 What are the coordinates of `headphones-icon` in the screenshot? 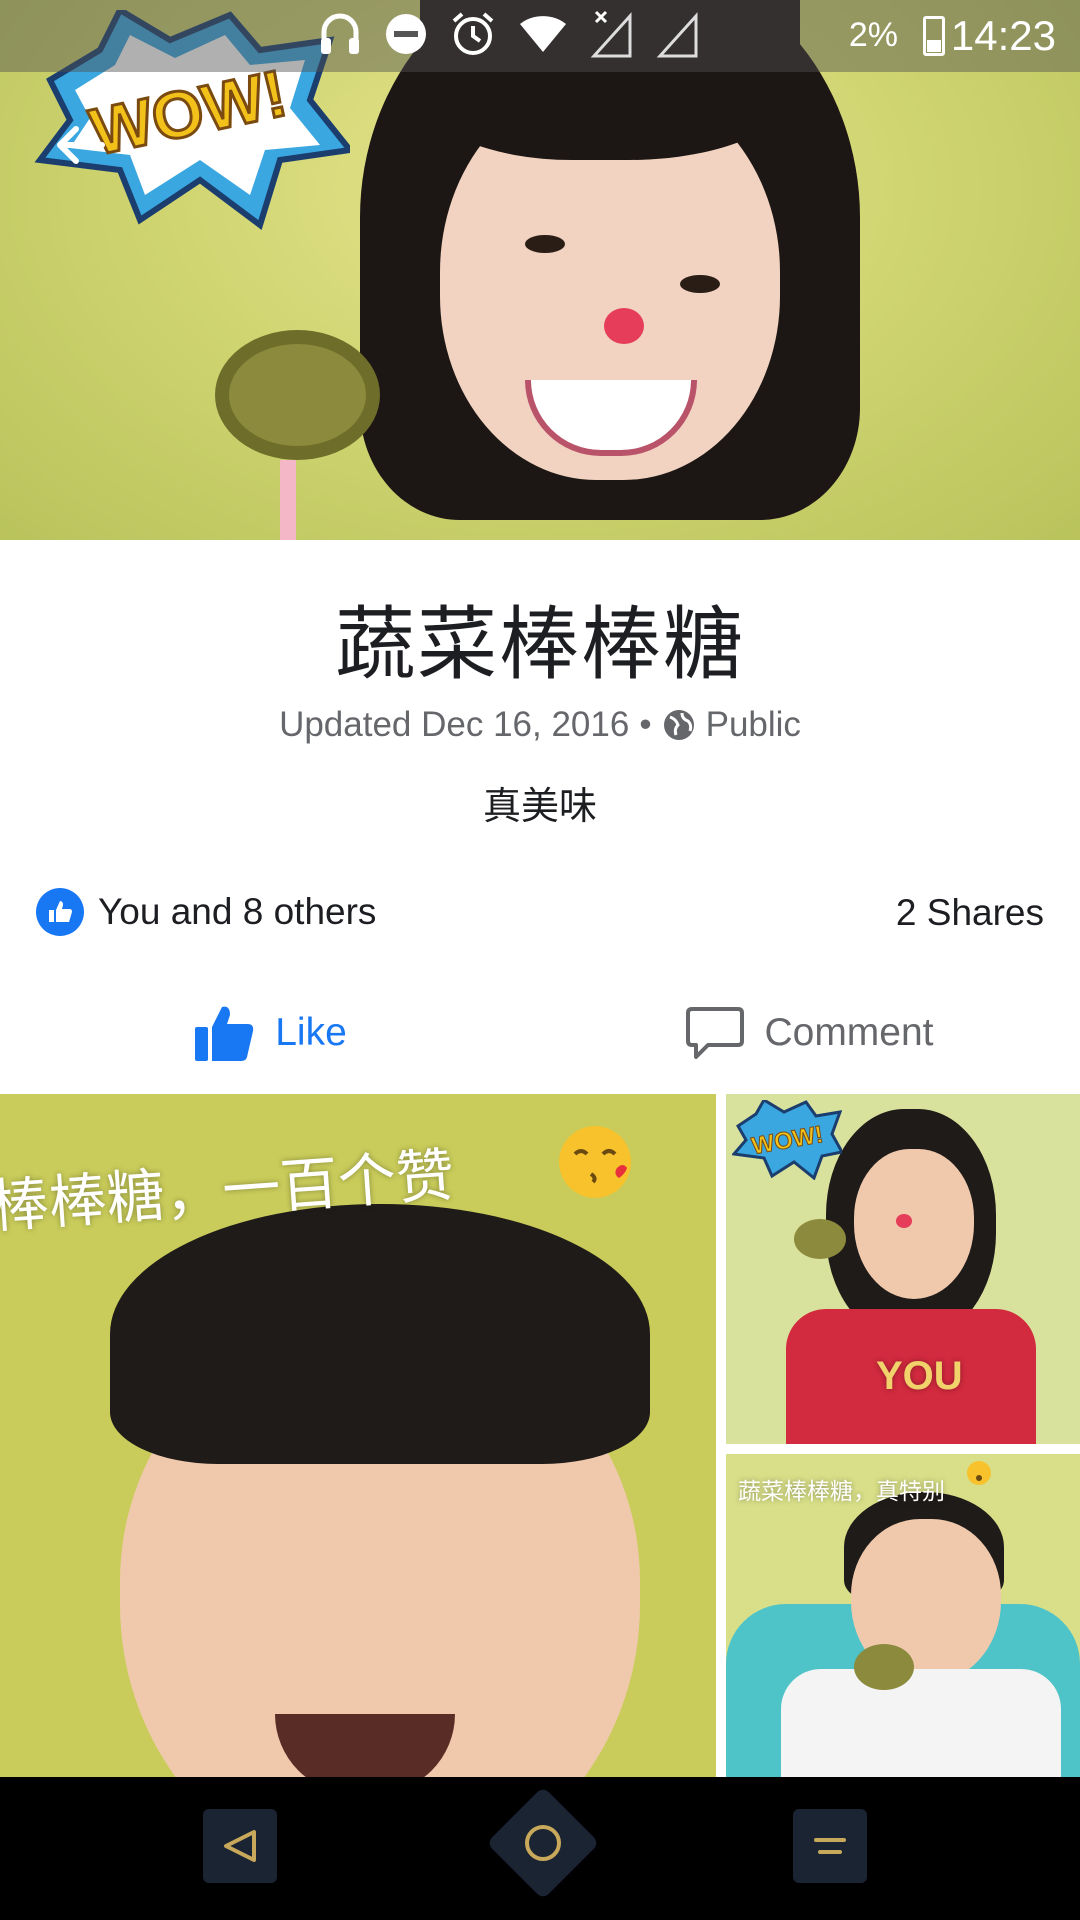 It's located at (340, 33).